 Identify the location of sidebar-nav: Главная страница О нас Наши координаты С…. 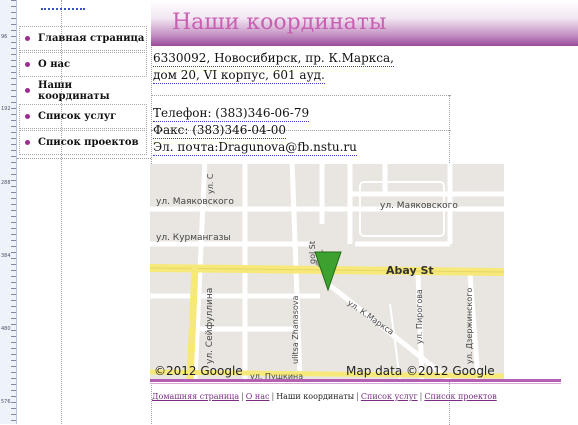
(83, 91).